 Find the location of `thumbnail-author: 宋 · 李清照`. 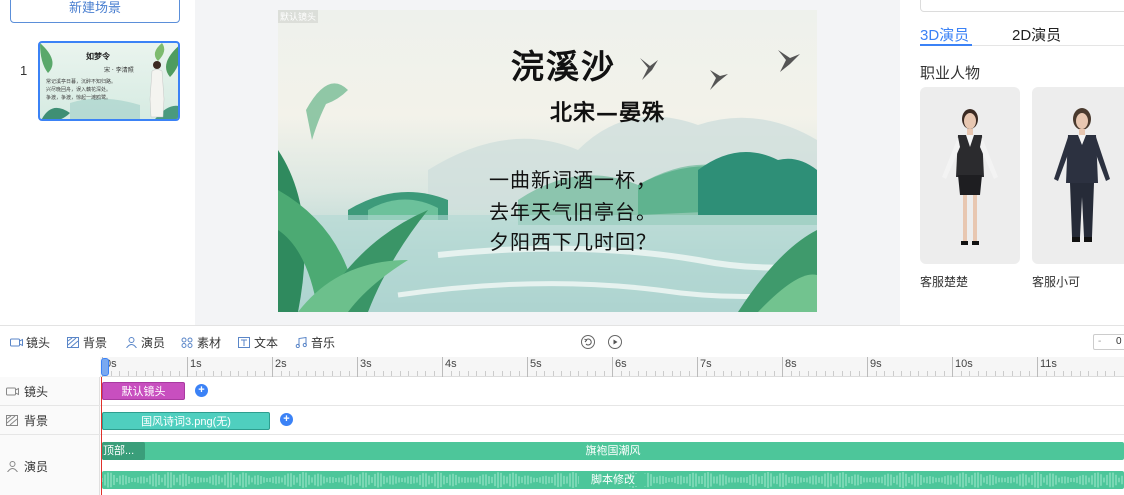

thumbnail-author: 宋 · 李清照 is located at coordinates (119, 70).